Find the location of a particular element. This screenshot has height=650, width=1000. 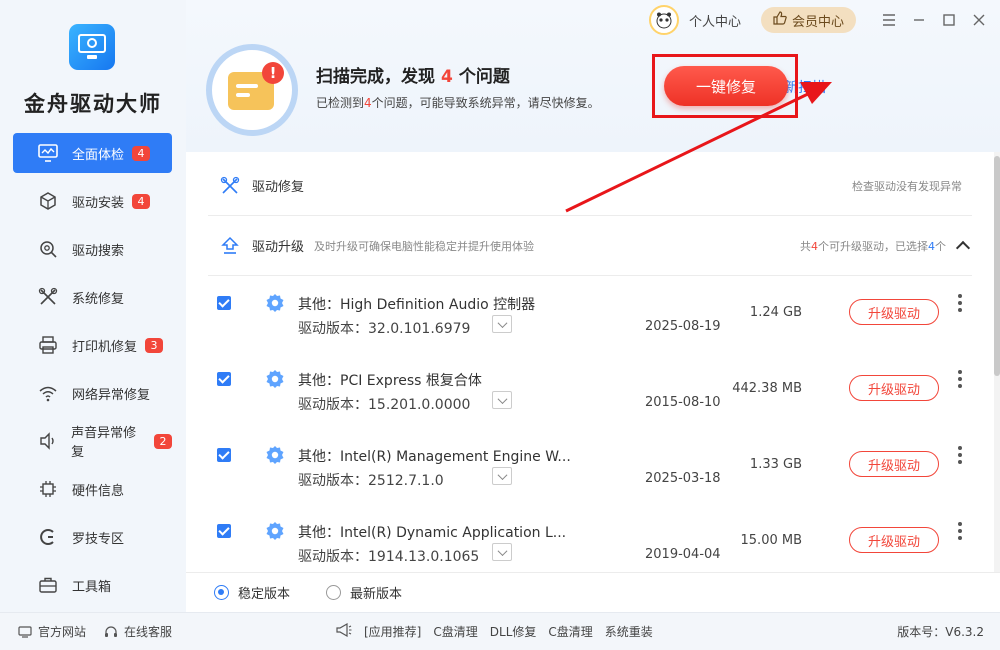

sidebar-item-logitech: 罗技专区 is located at coordinates (92, 537).